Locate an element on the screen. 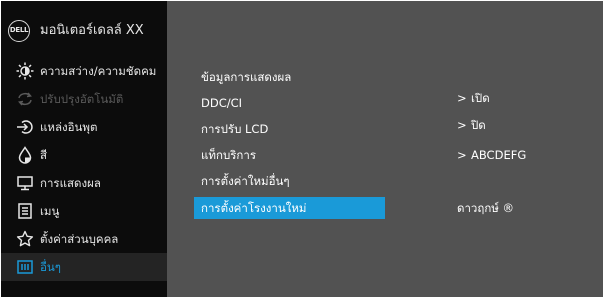  sidebar-item-label: การแสดงผล is located at coordinates (70, 183).